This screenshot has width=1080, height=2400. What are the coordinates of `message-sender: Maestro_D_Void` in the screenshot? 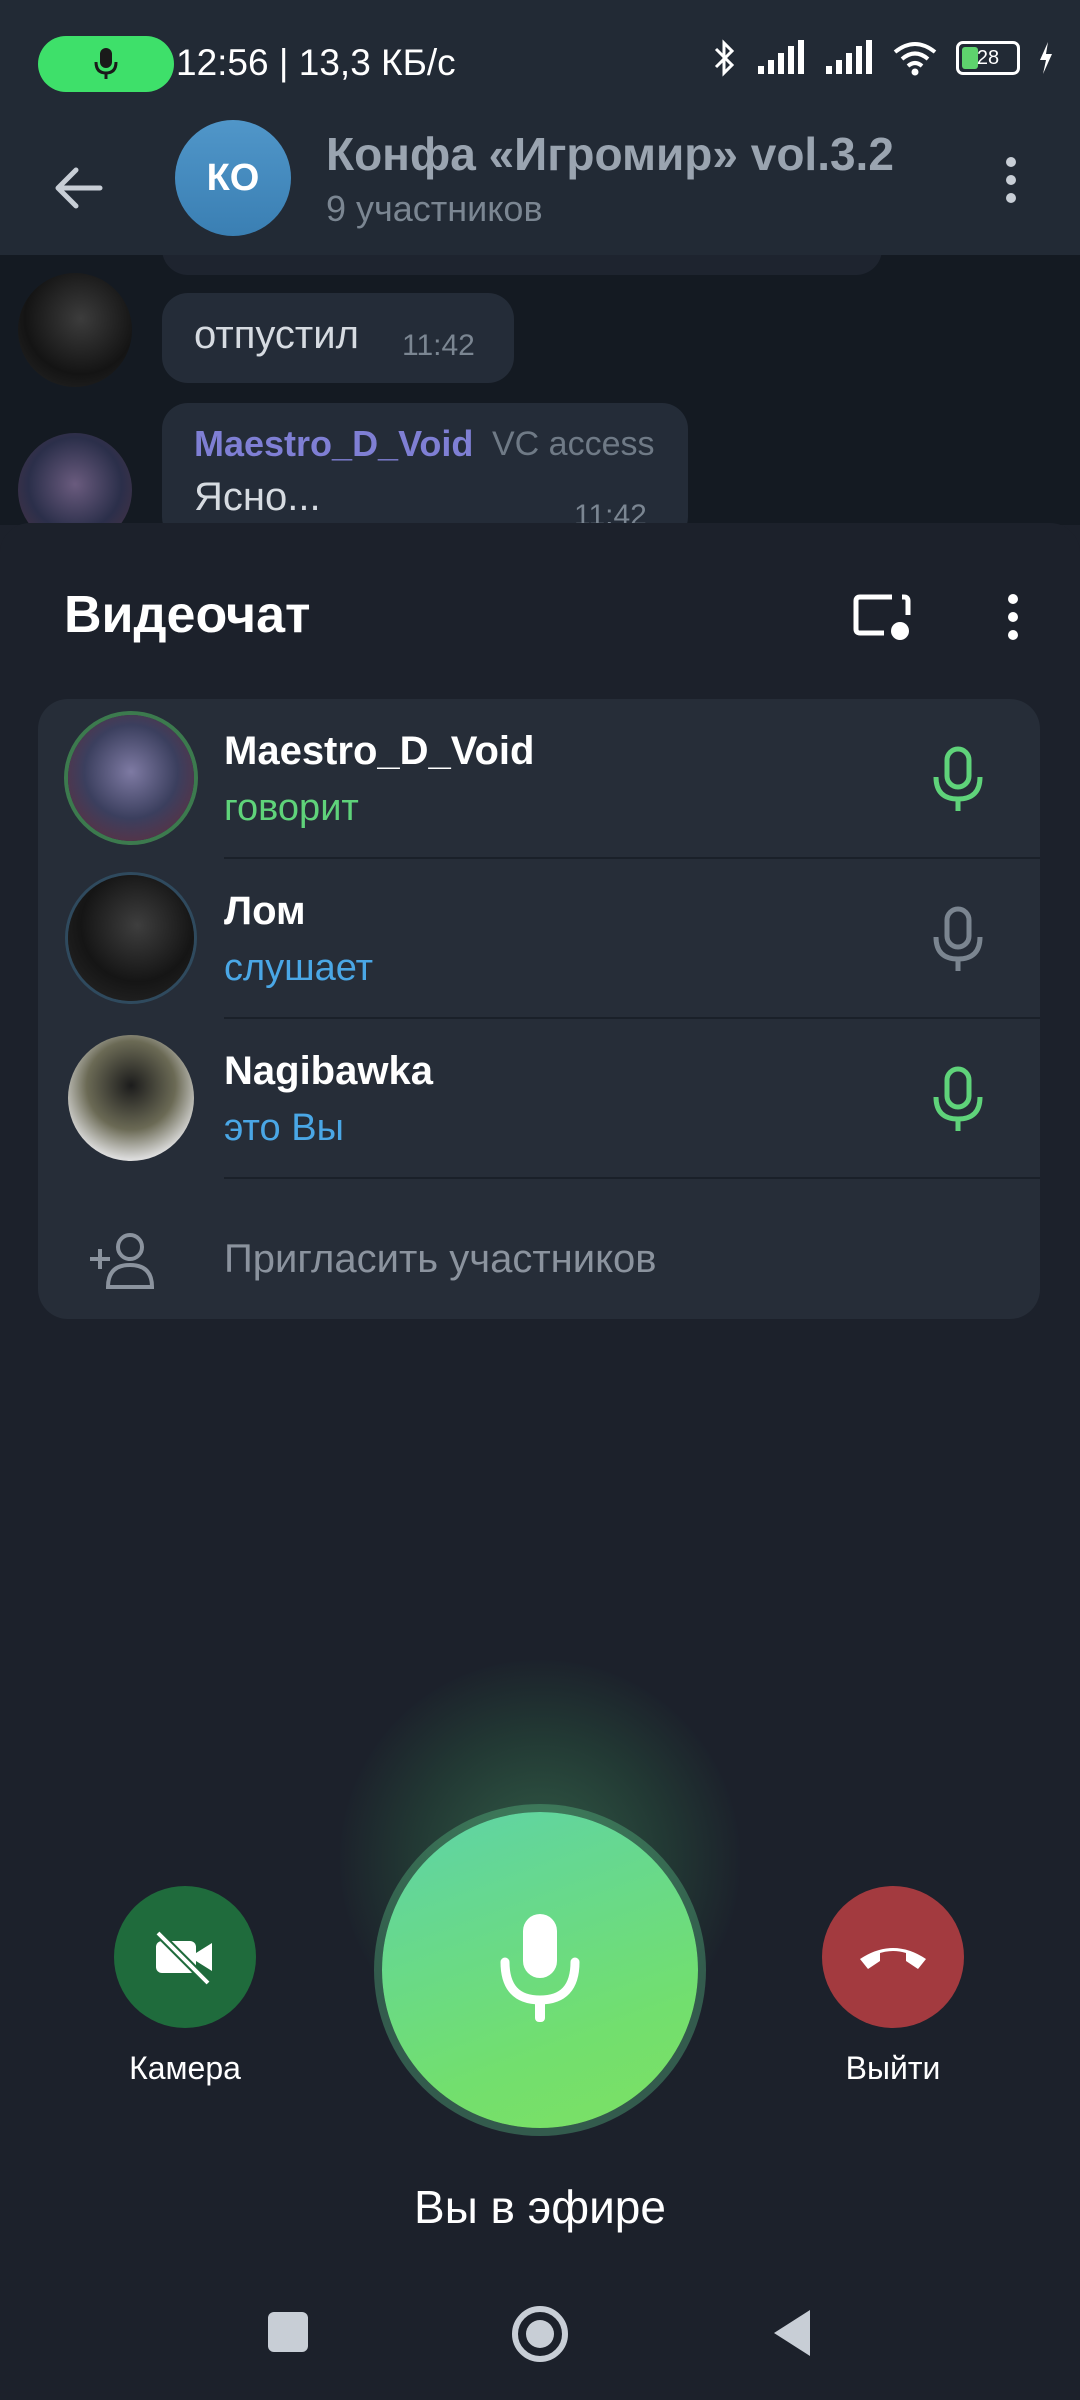 It's located at (333, 444).